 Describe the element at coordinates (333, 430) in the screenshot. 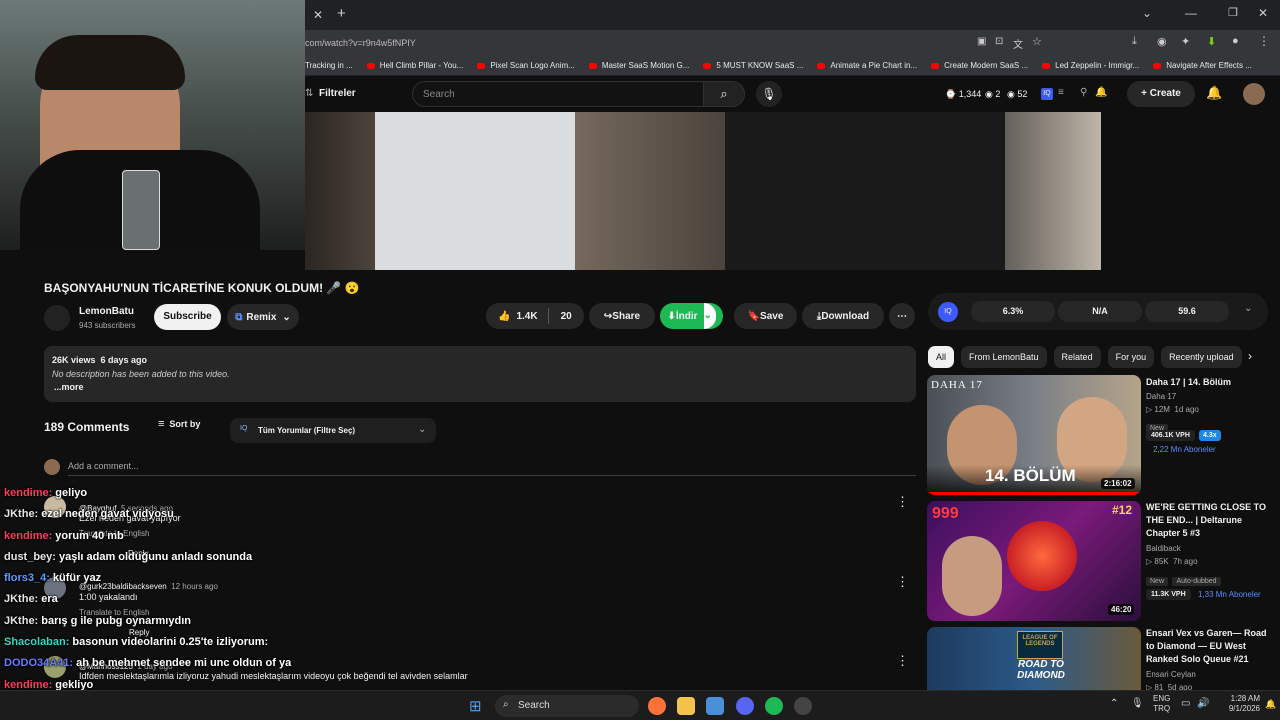

I see `comment-filter-select: IQ Tüm Yorumlar (Filtre Seç) ⌄` at that location.